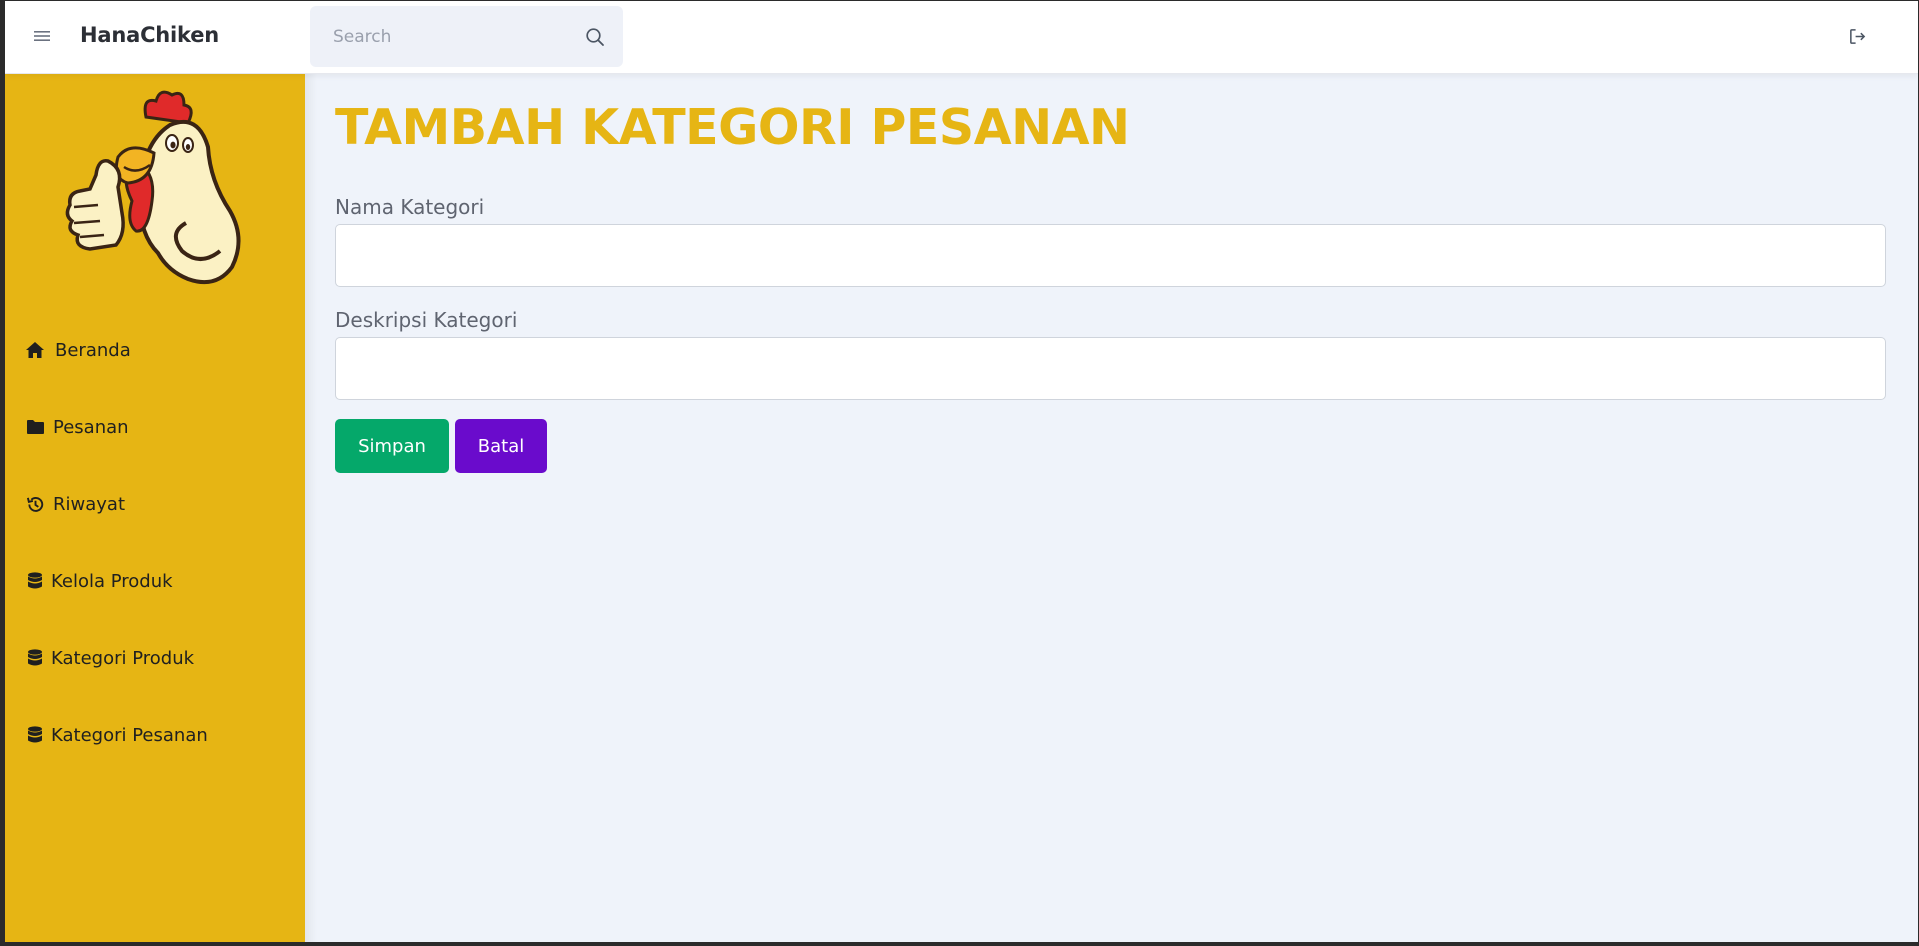 This screenshot has height=946, width=1919. I want to click on search-box, so click(466, 36).